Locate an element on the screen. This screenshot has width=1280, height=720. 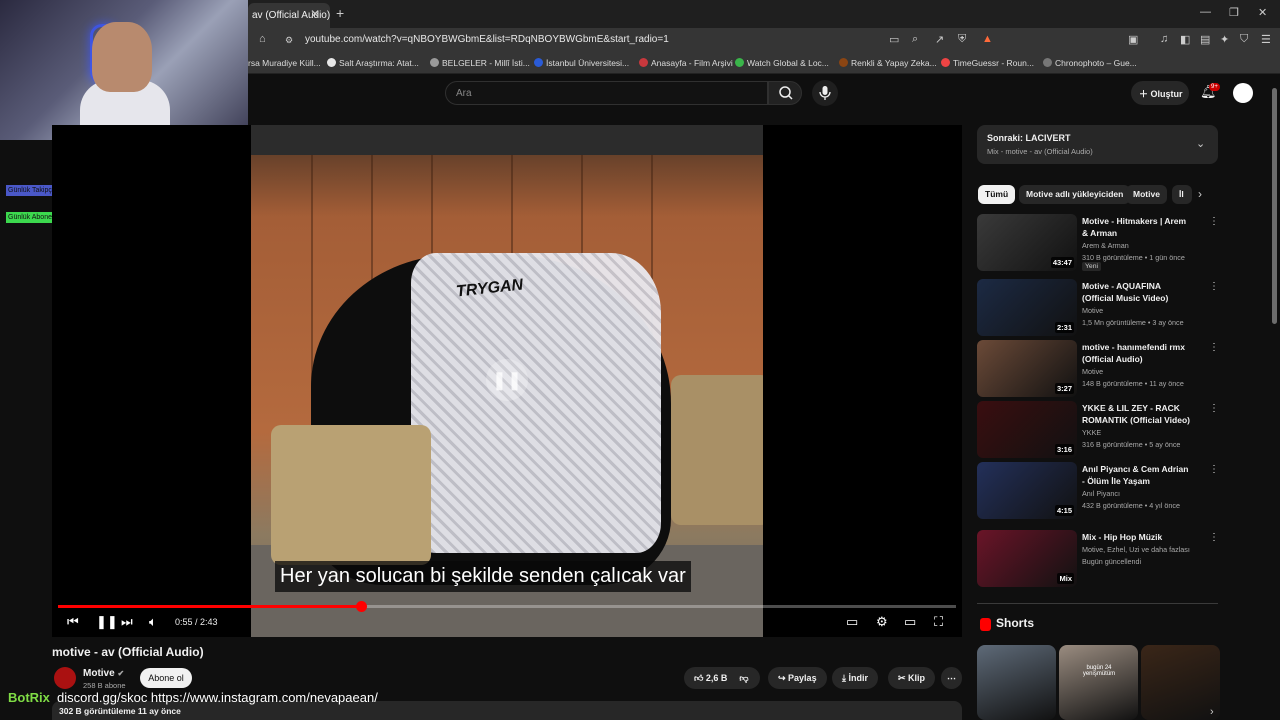
video-thumbnail: 43:47 is located at coordinates (1027, 242).